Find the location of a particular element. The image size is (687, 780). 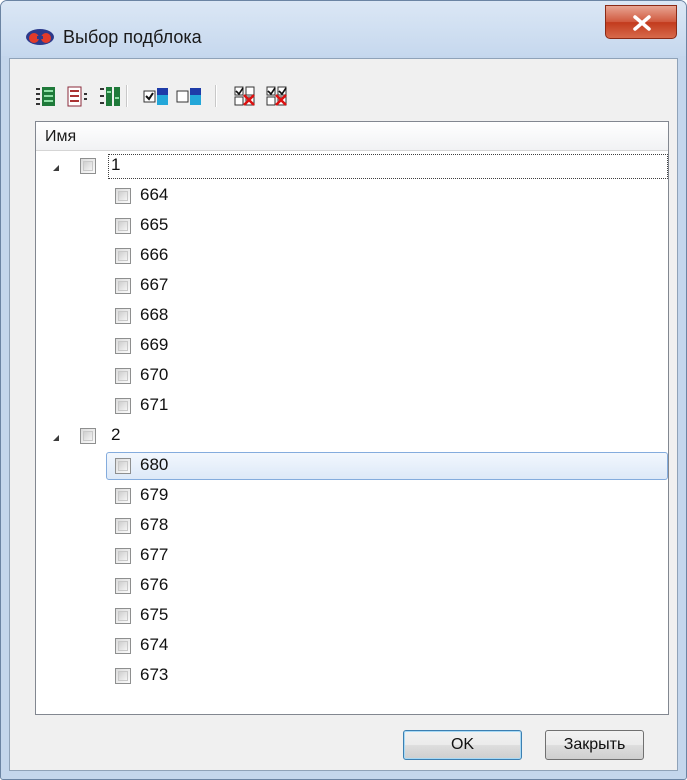

item-label: 679 is located at coordinates (154, 494).